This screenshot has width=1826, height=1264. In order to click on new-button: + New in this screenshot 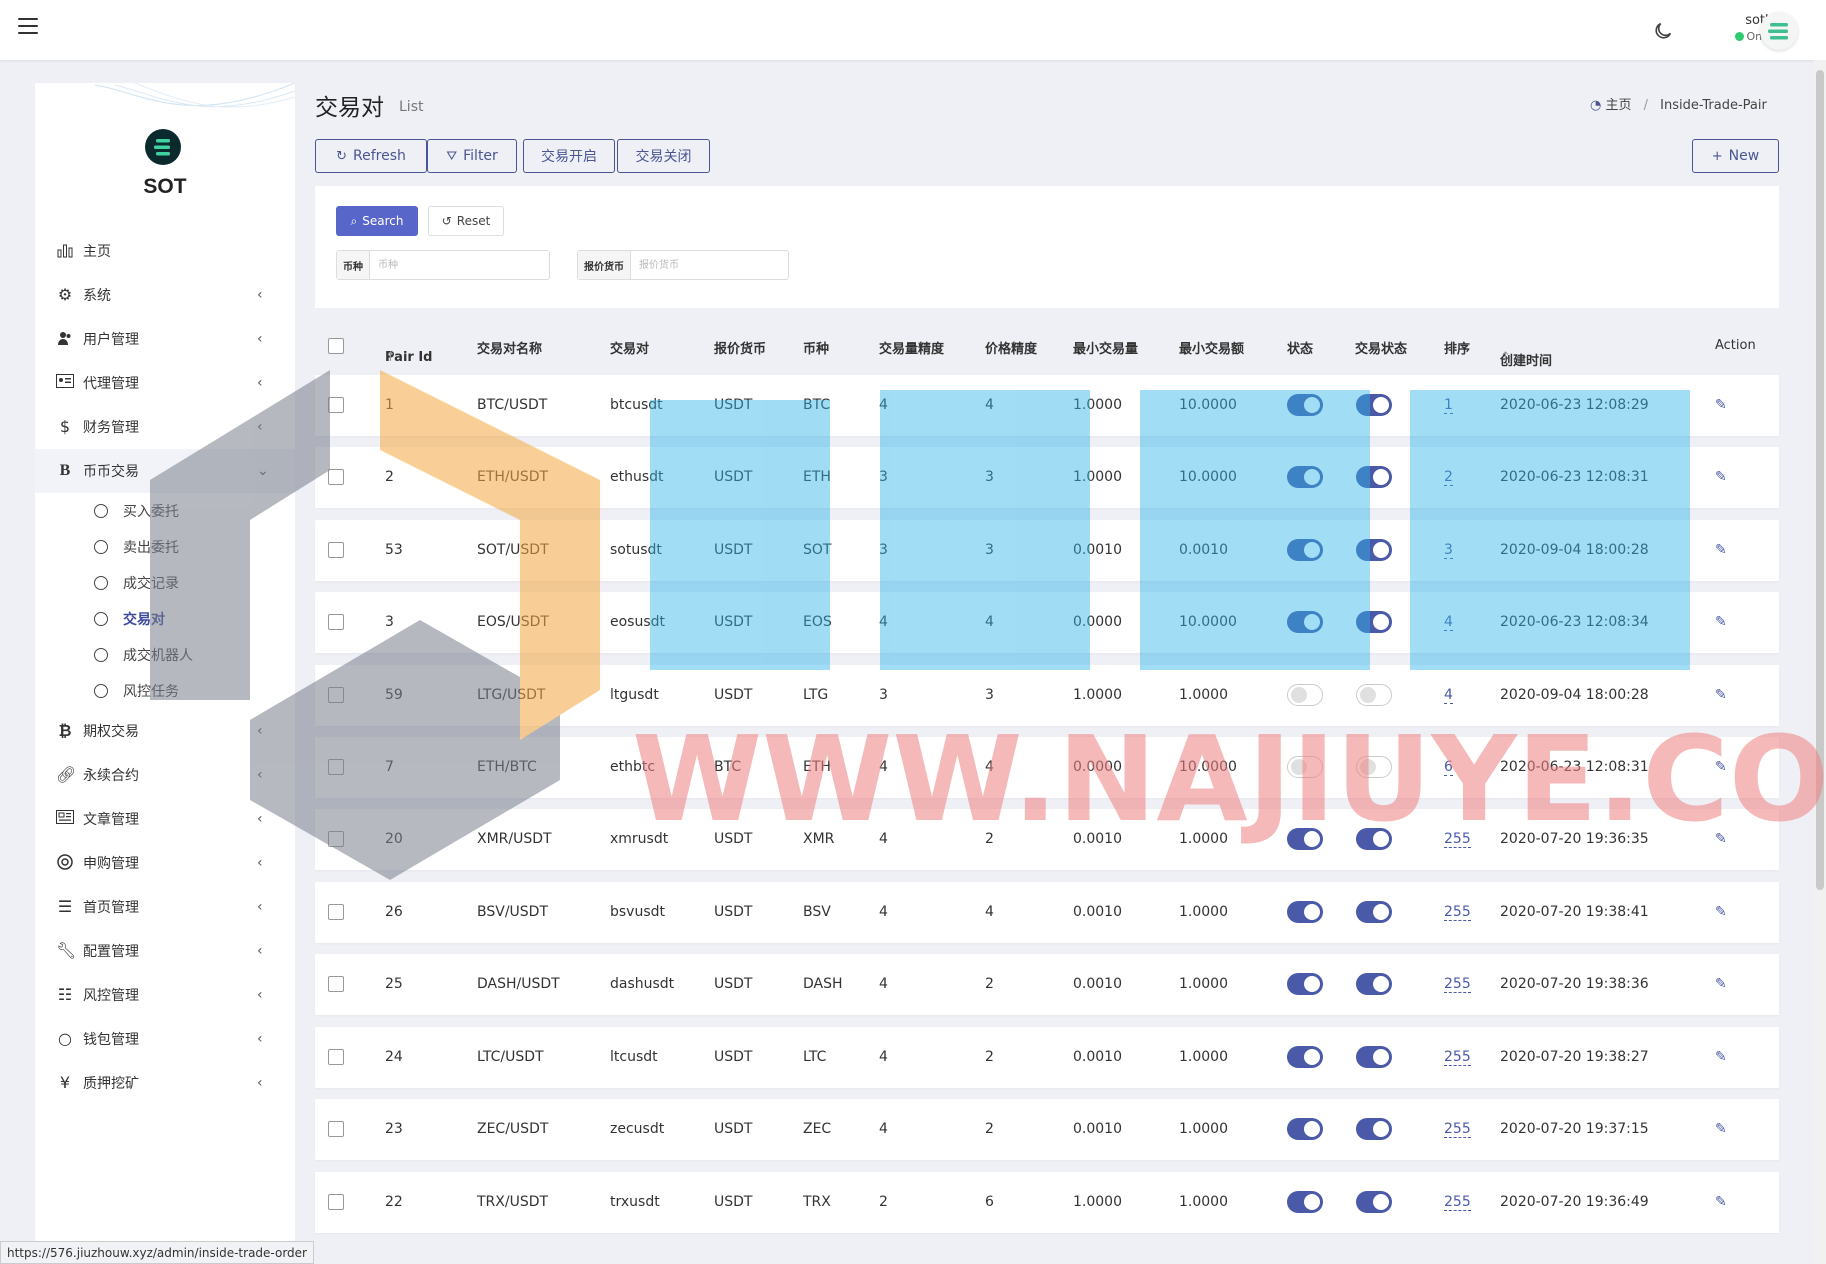, I will do `click(1735, 156)`.